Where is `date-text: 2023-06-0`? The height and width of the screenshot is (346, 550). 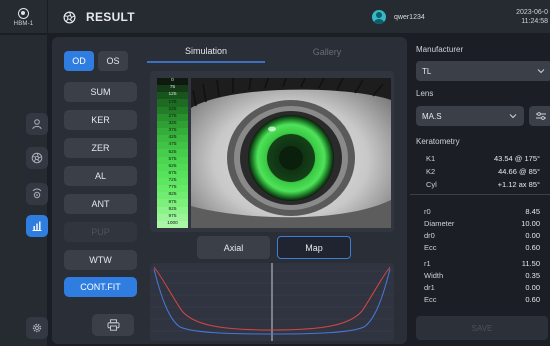
date-text: 2023-06-0 is located at coordinates (532, 12).